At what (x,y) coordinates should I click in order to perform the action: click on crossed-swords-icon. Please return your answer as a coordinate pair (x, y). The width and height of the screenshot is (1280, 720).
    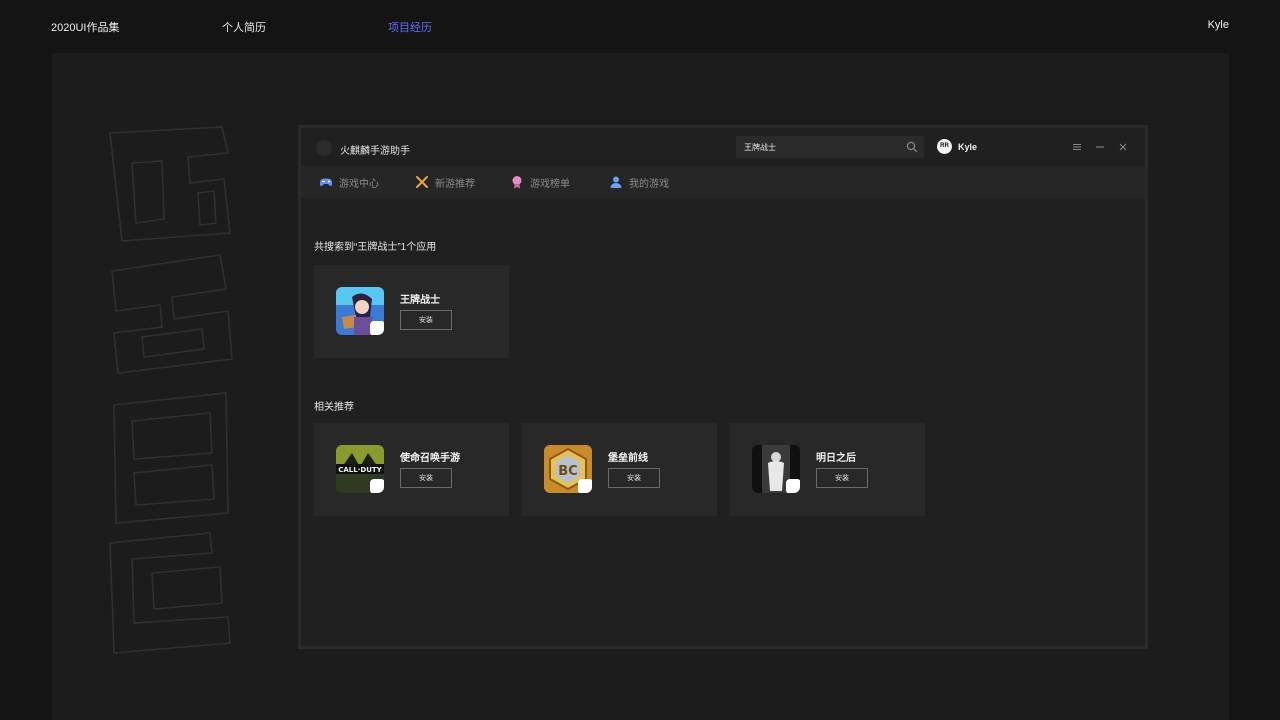
    Looking at the image, I should click on (422, 182).